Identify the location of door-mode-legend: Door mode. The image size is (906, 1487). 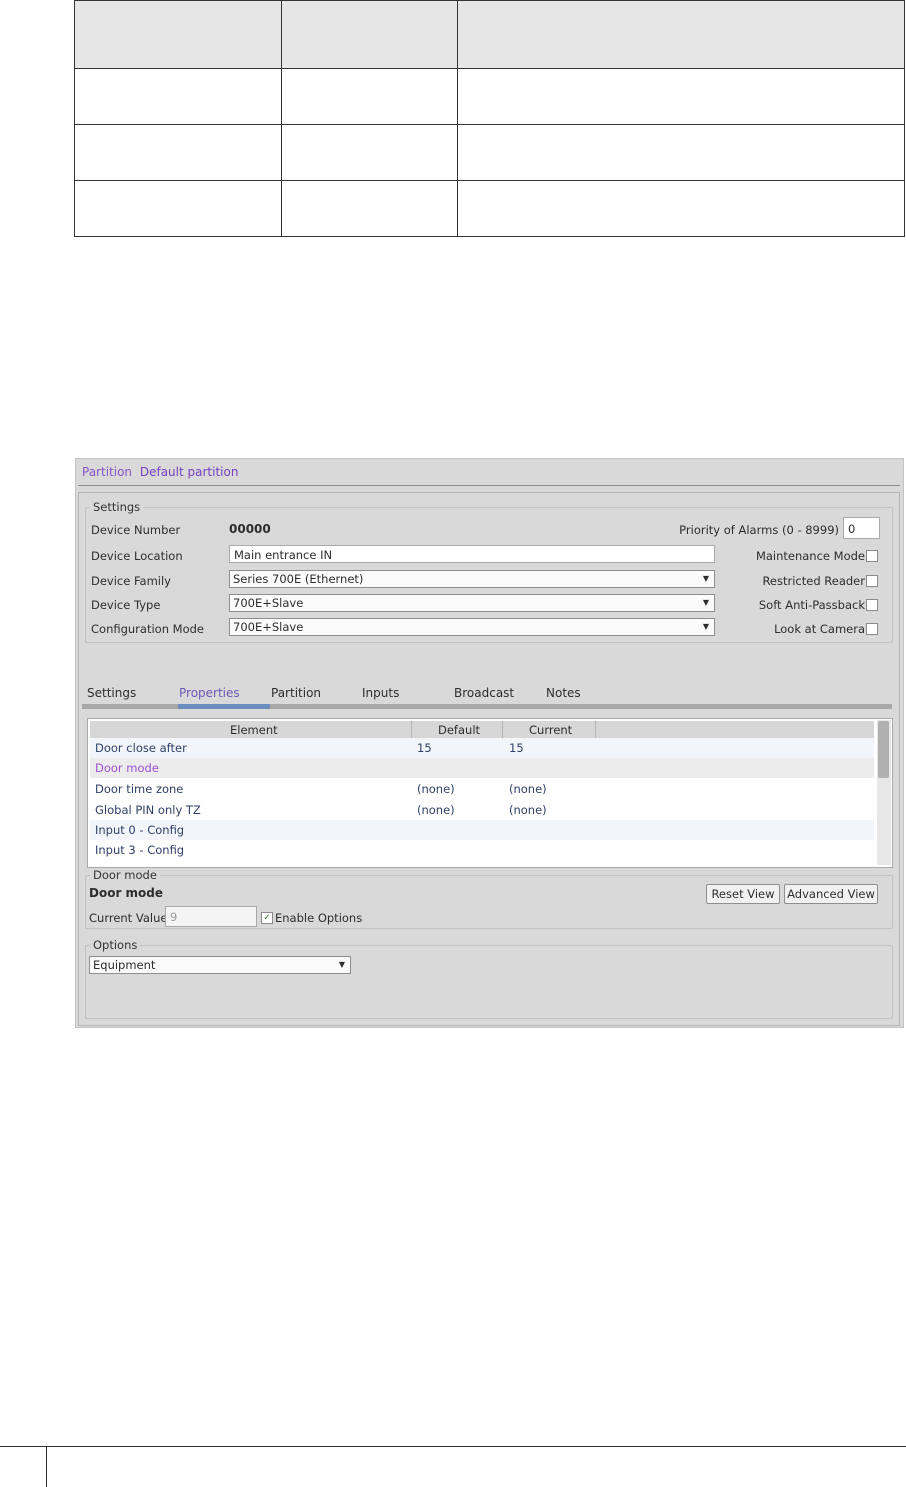
(125, 875).